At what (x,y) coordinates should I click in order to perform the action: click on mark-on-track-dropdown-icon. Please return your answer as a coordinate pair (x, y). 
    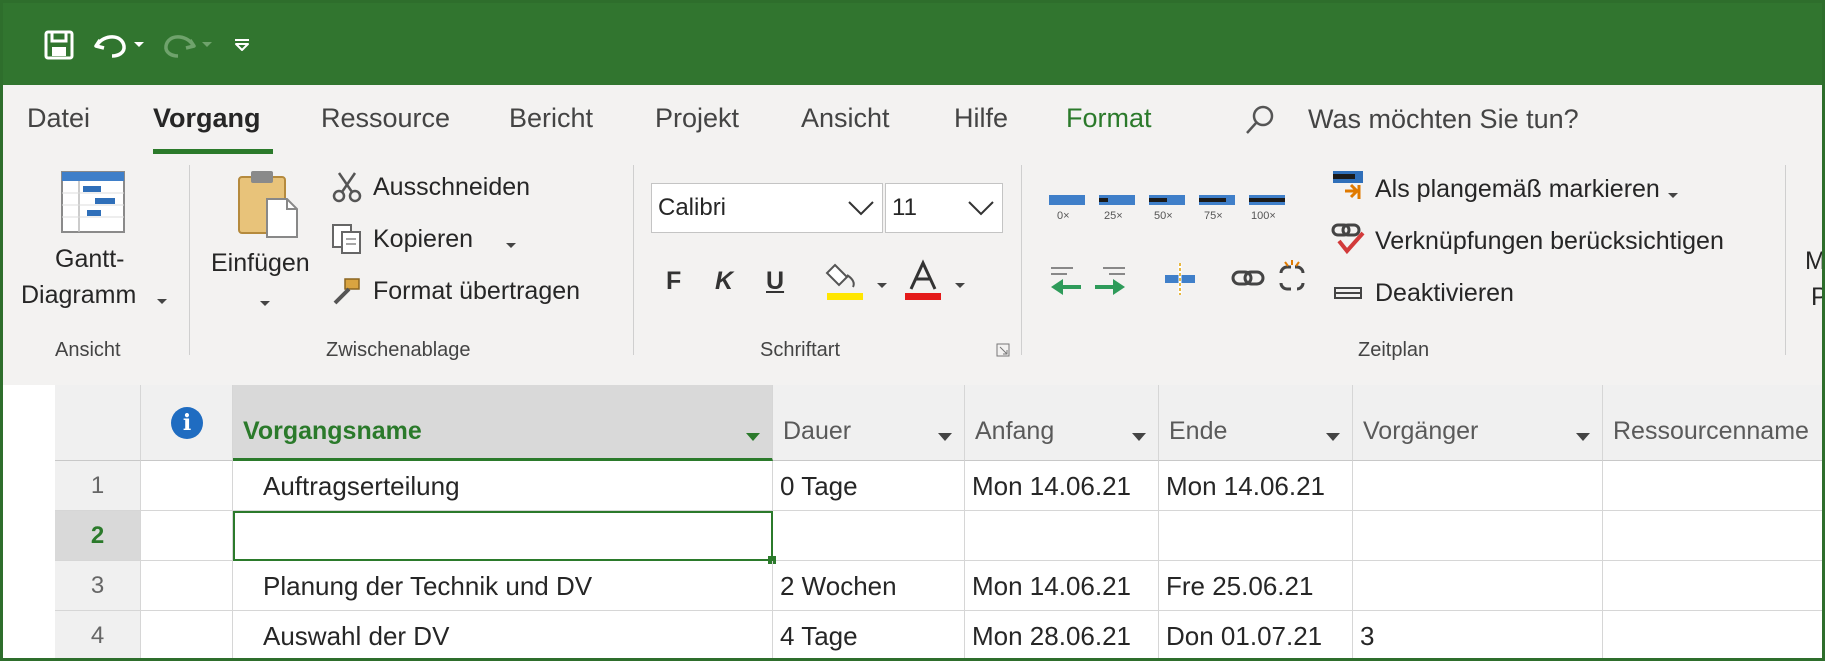
    Looking at the image, I should click on (1673, 196).